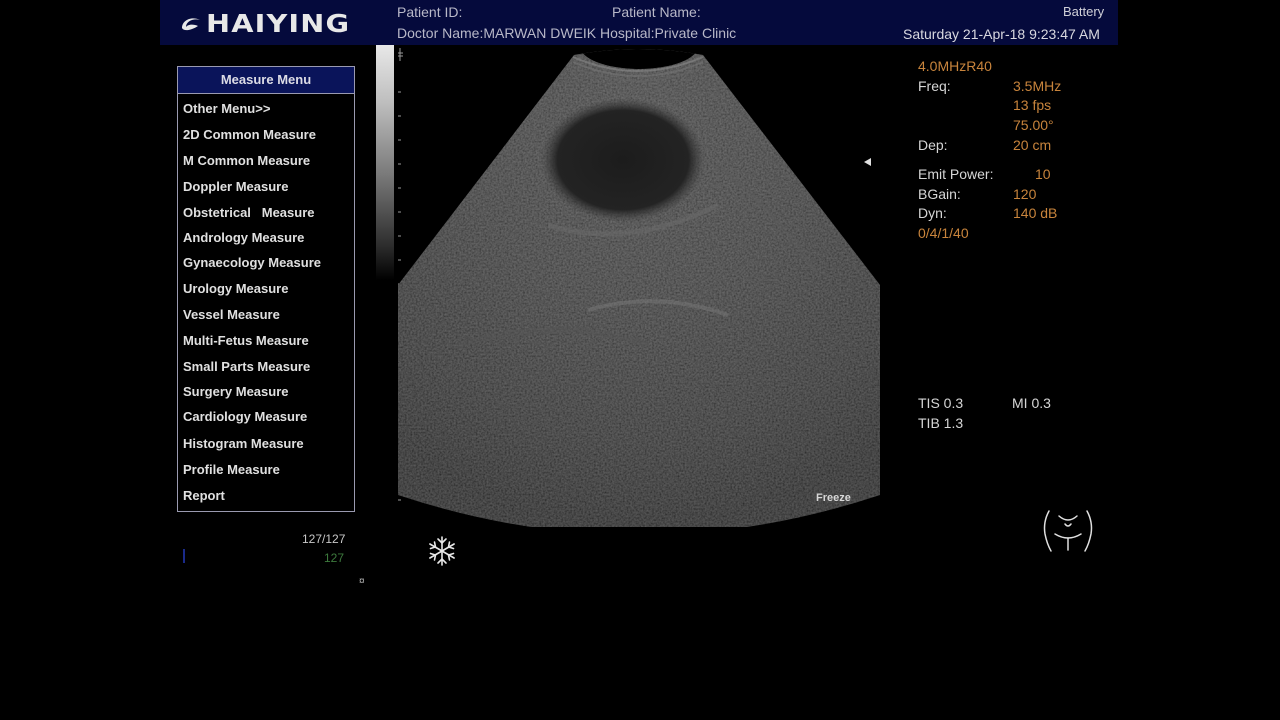 This screenshot has width=1280, height=720. I want to click on datetime-text: Saturday 21-Apr-18 9:23:47 AM, so click(1001, 34).